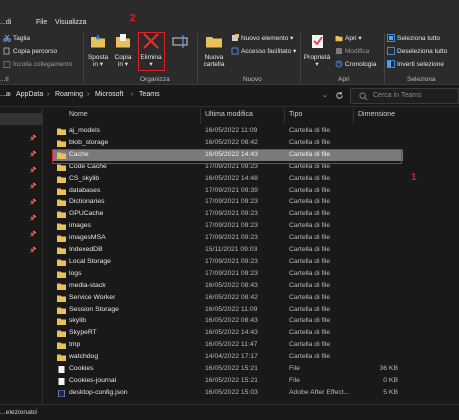  I want to click on file-name: Cookies-journal, so click(93, 380).